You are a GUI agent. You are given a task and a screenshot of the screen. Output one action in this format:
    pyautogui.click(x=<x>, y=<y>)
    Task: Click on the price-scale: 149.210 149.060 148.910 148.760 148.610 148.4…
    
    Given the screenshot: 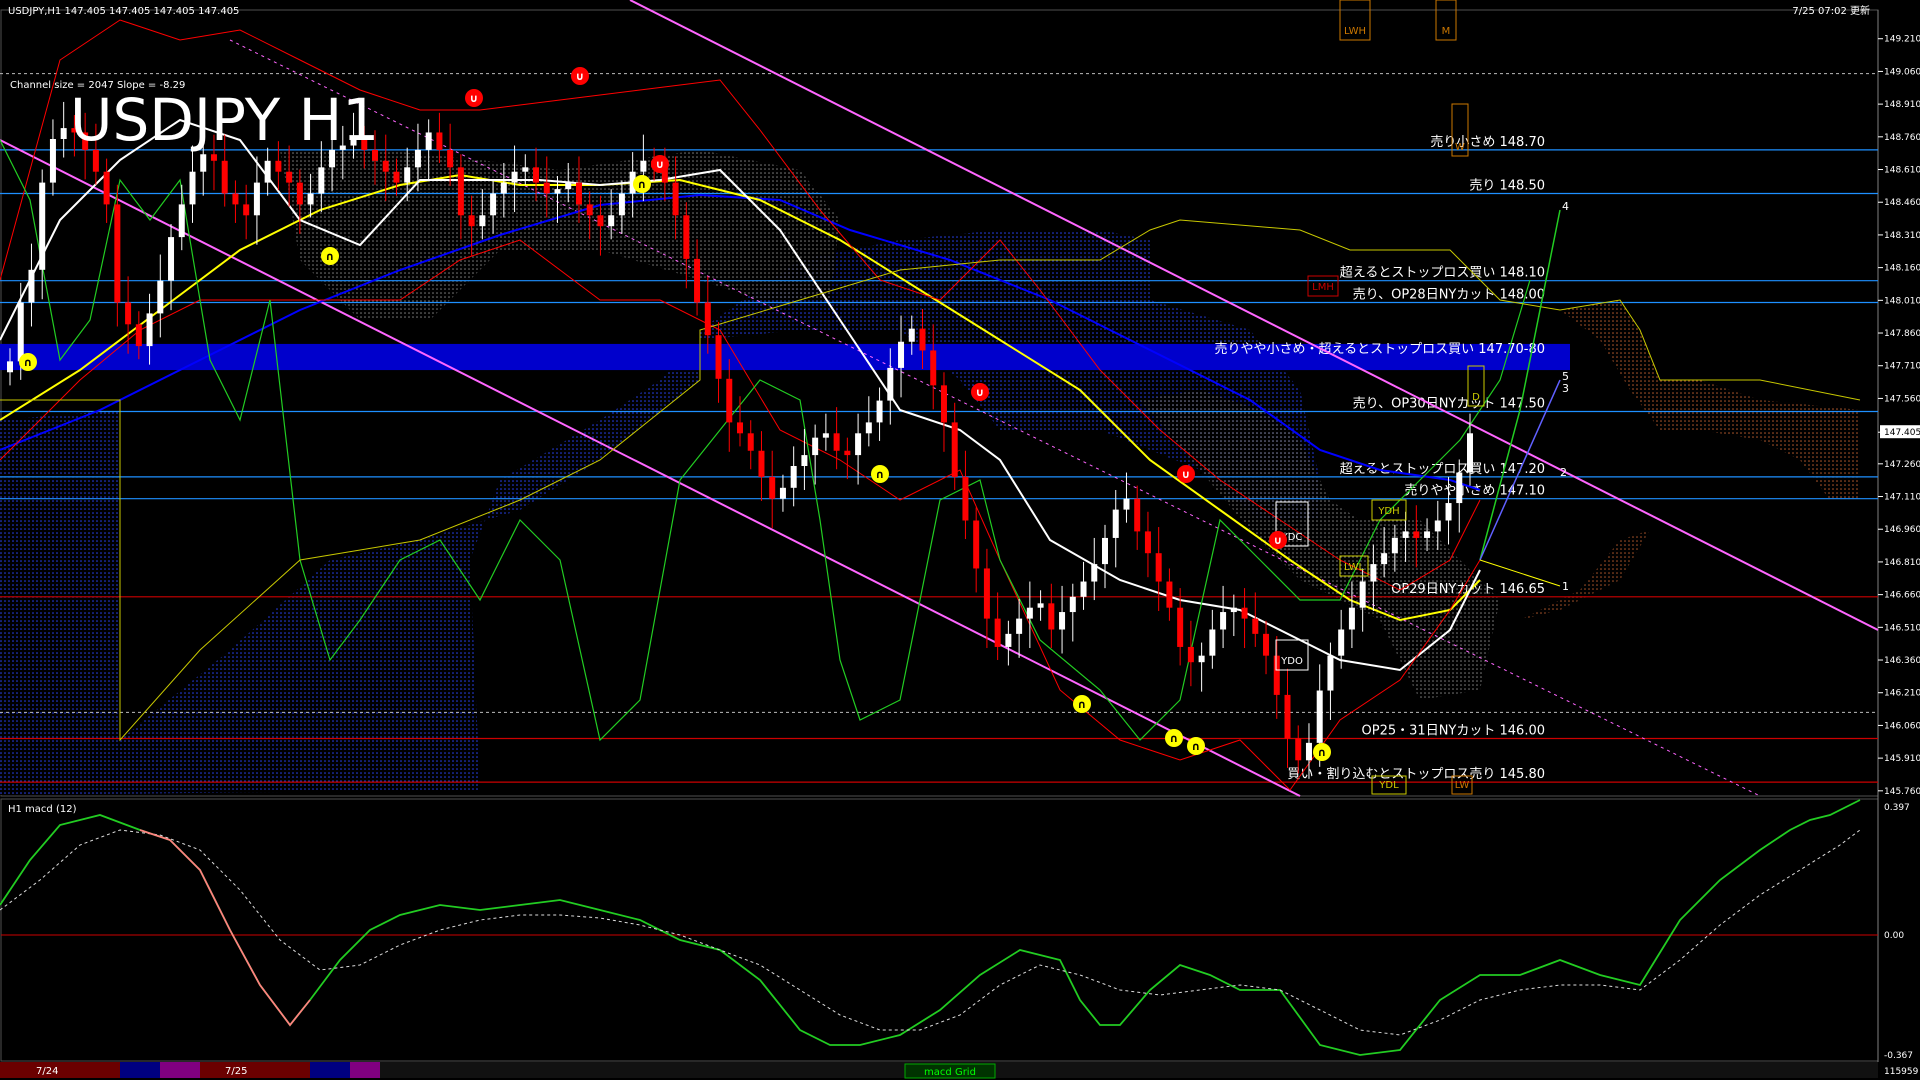 What is the action you would take?
    pyautogui.click(x=1899, y=416)
    